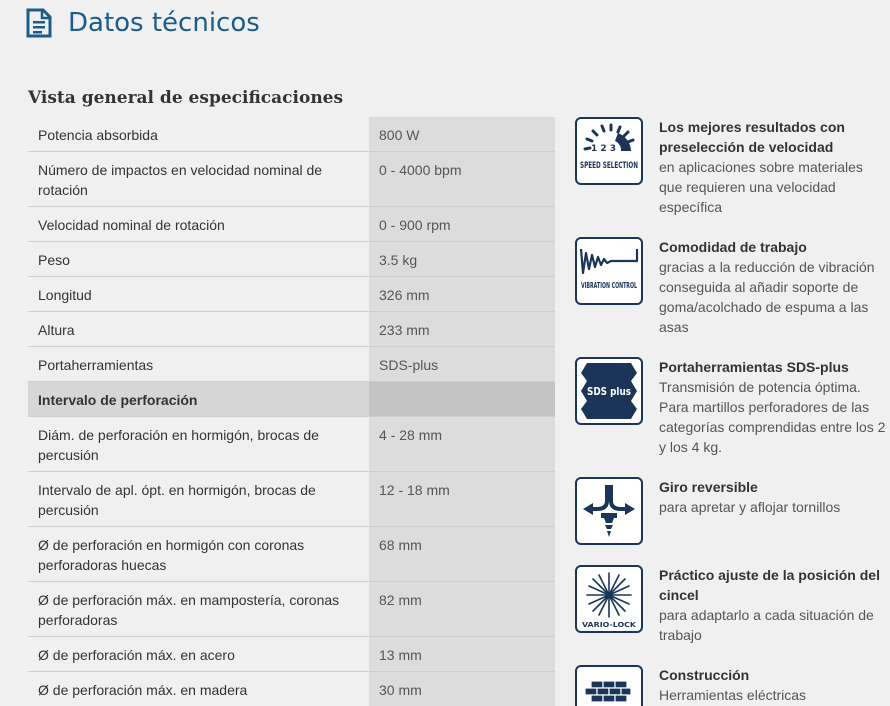 The image size is (890, 706). What do you see at coordinates (609, 166) in the screenshot?
I see `speed-selection-label: SPEED SELECTION` at bounding box center [609, 166].